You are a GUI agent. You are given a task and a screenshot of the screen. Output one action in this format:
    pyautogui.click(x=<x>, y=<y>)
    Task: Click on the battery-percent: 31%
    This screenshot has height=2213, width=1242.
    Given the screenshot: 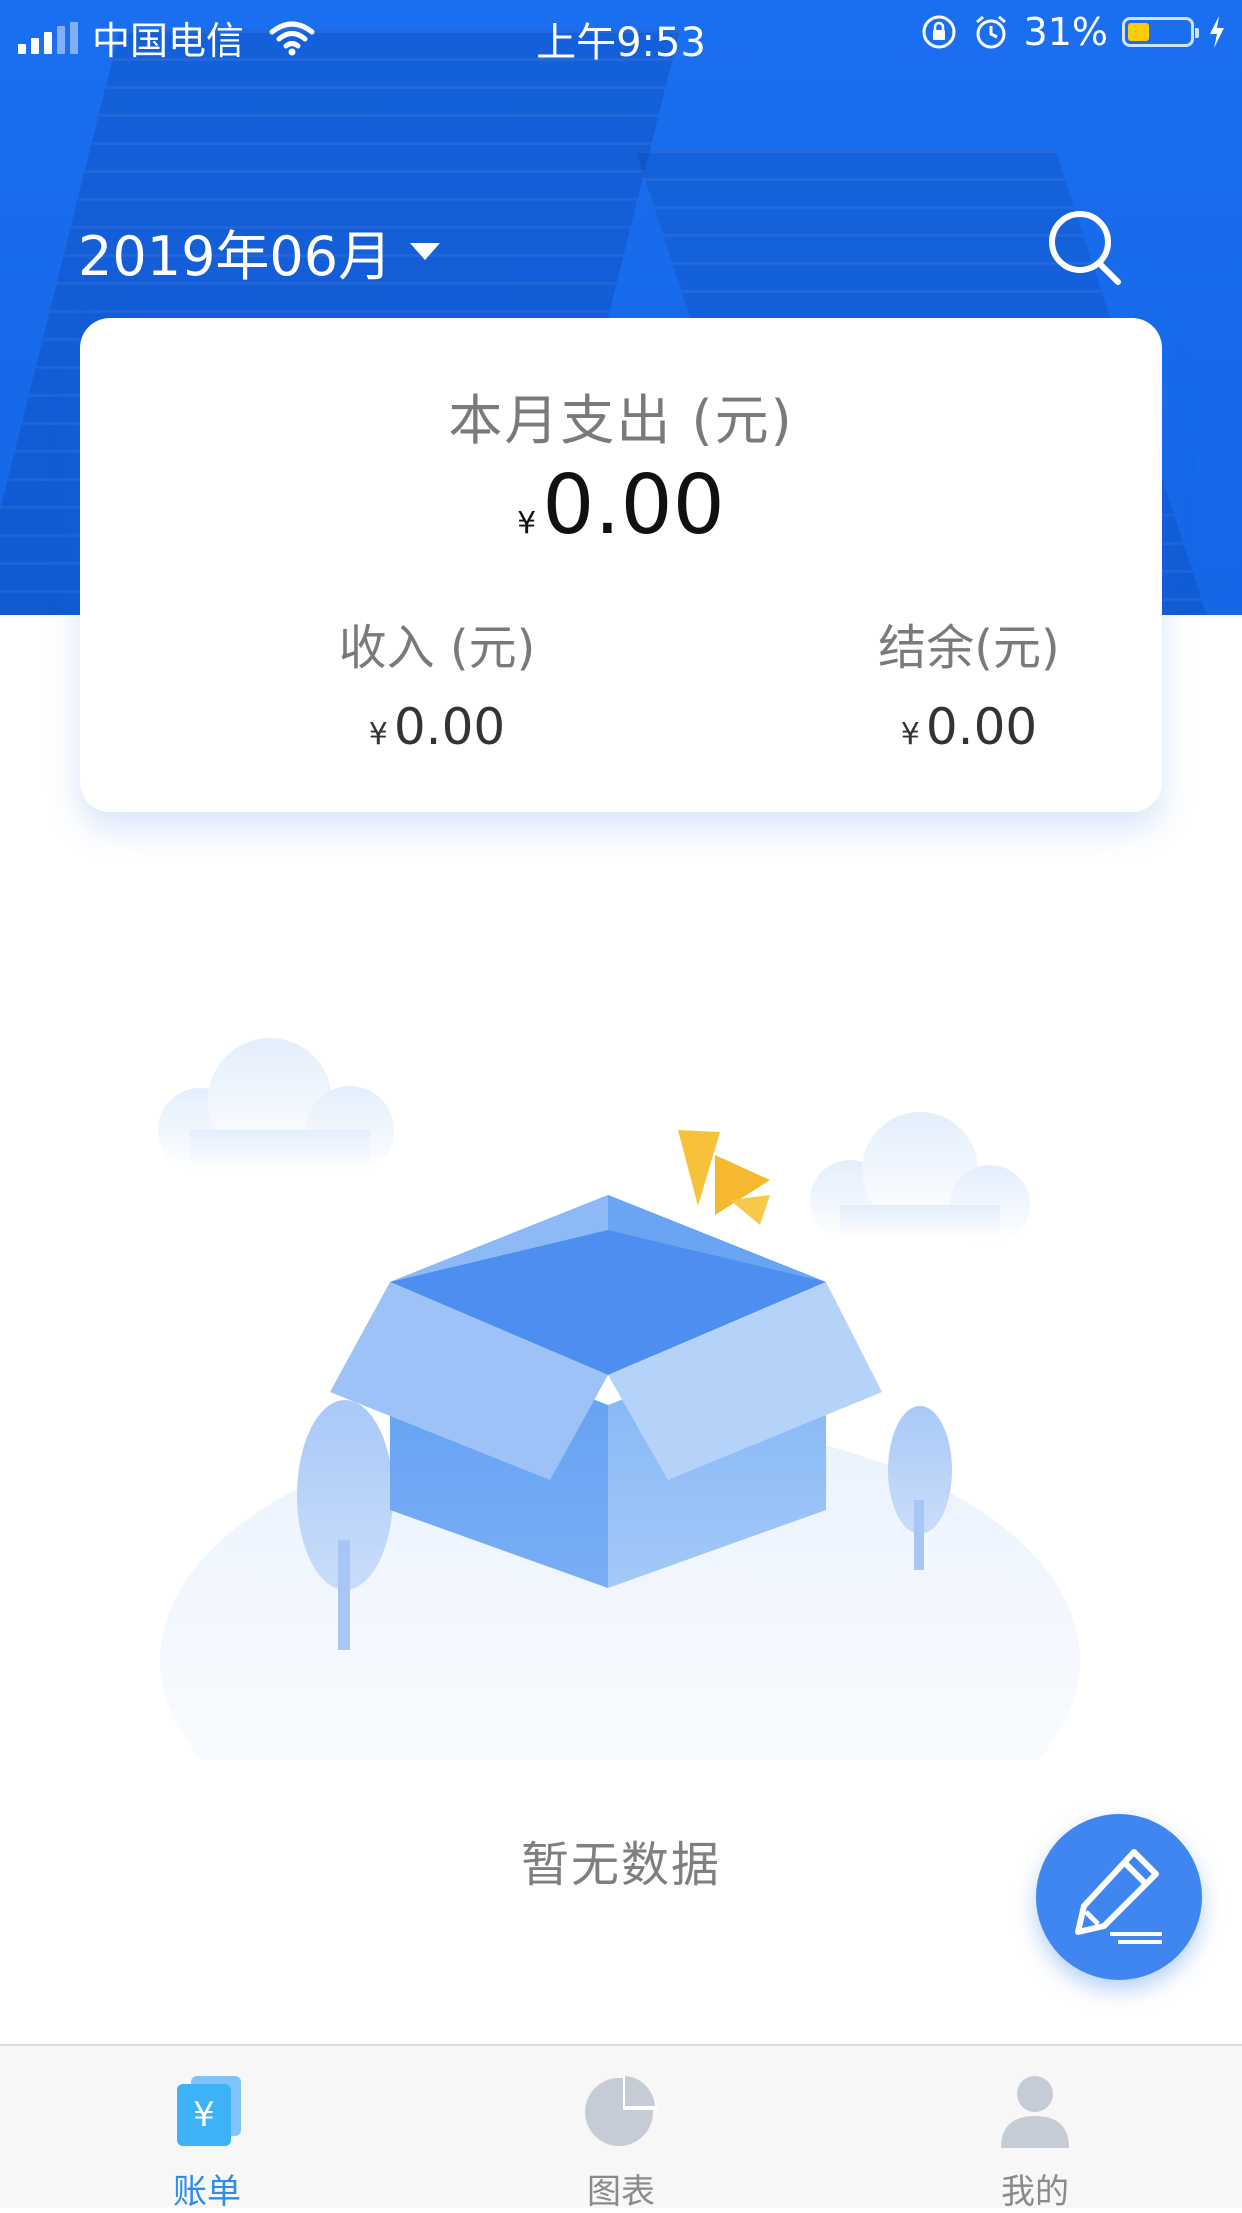 What is the action you would take?
    pyautogui.click(x=1065, y=32)
    